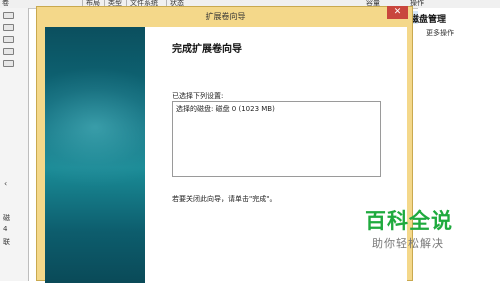 This screenshot has height=283, width=500. Describe the element at coordinates (453, 18) in the screenshot. I see `actions-section-title: 磁盘管理` at that location.